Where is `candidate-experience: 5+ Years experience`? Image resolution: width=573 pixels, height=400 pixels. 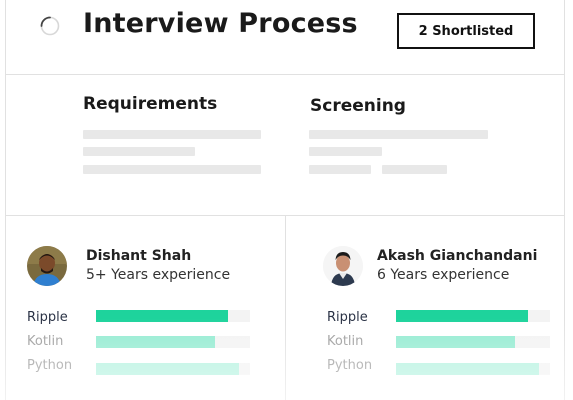
candidate-experience: 5+ Years experience is located at coordinates (158, 275).